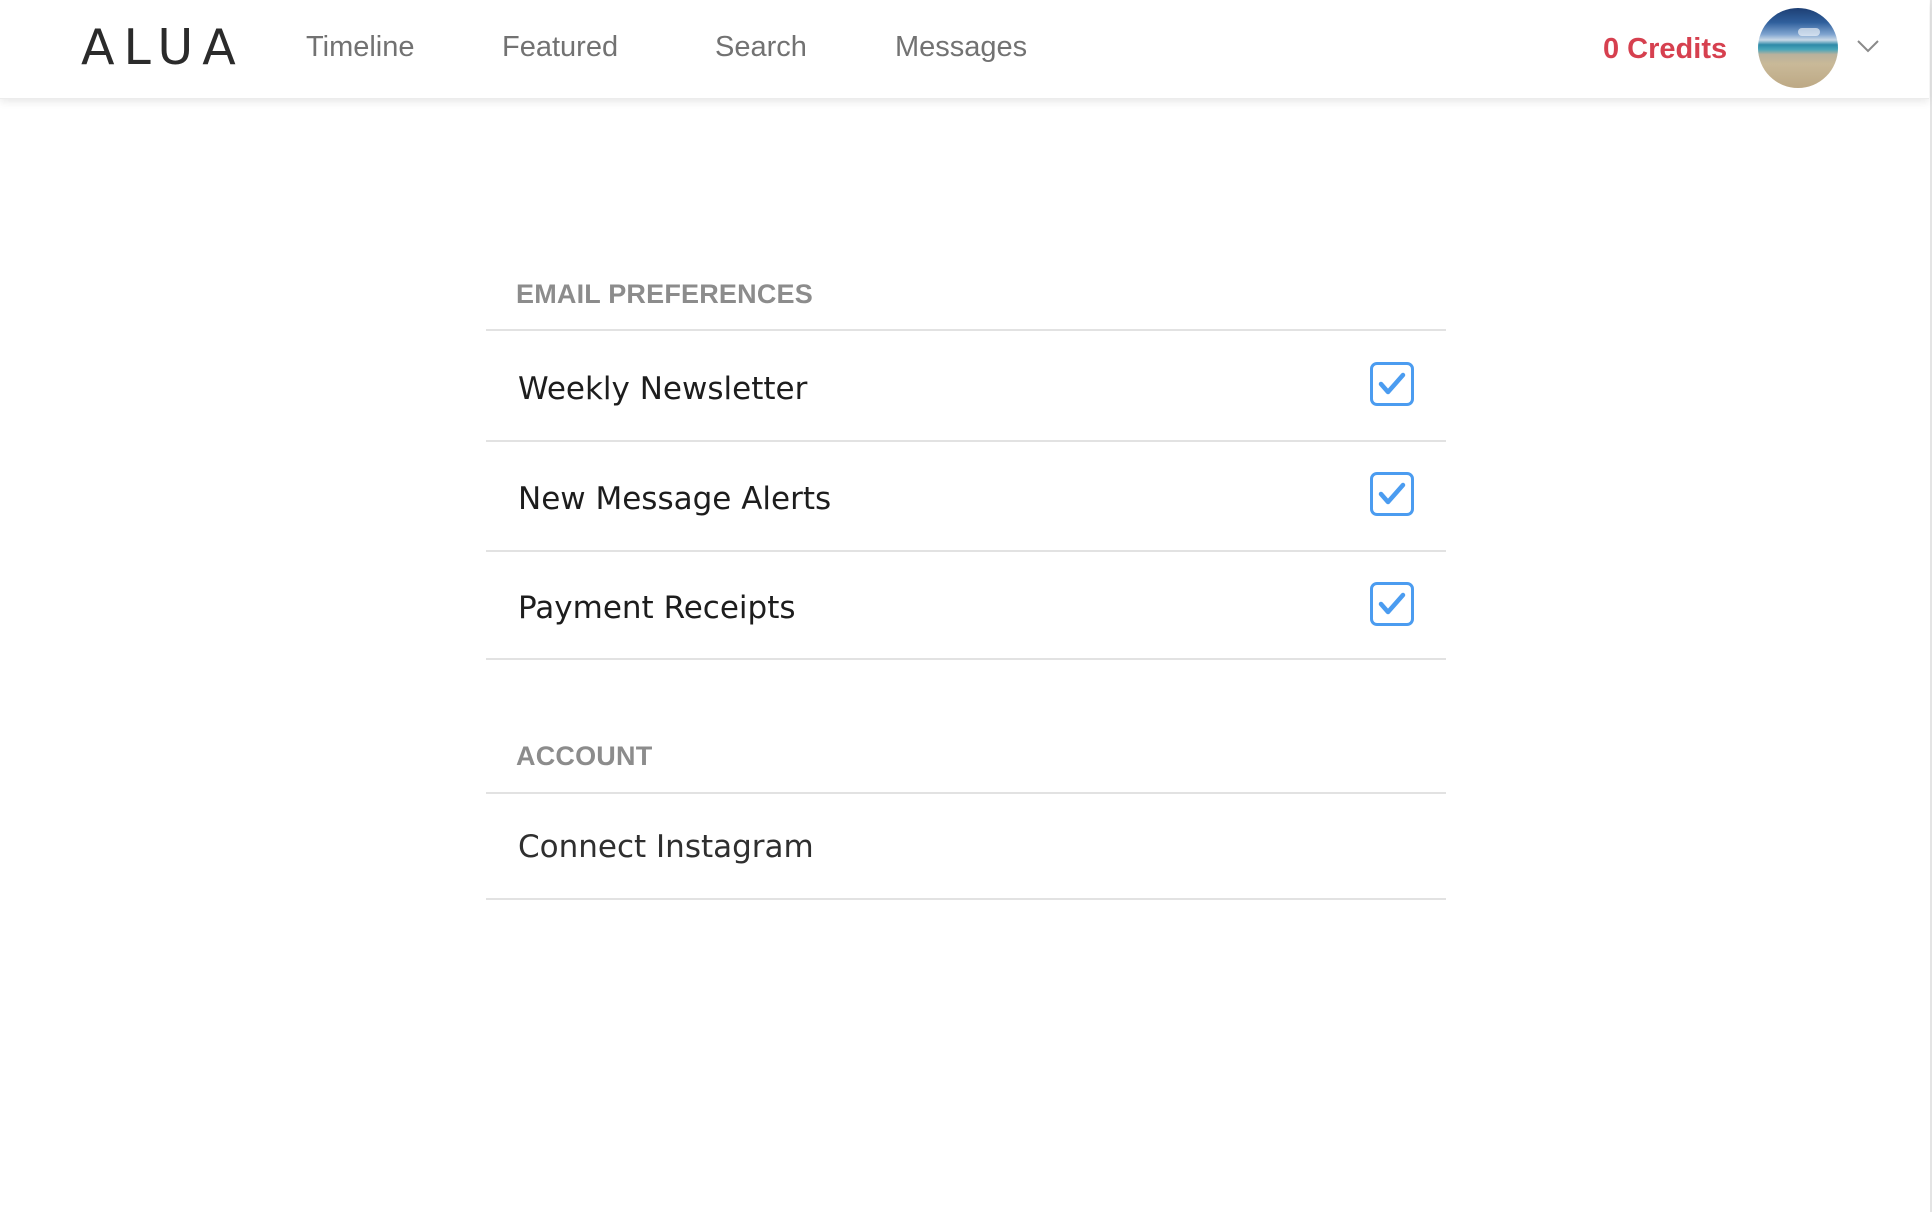 This screenshot has width=1932, height=1212. What do you see at coordinates (657, 608) in the screenshot?
I see `payment-receipts-label: Payment Receipts` at bounding box center [657, 608].